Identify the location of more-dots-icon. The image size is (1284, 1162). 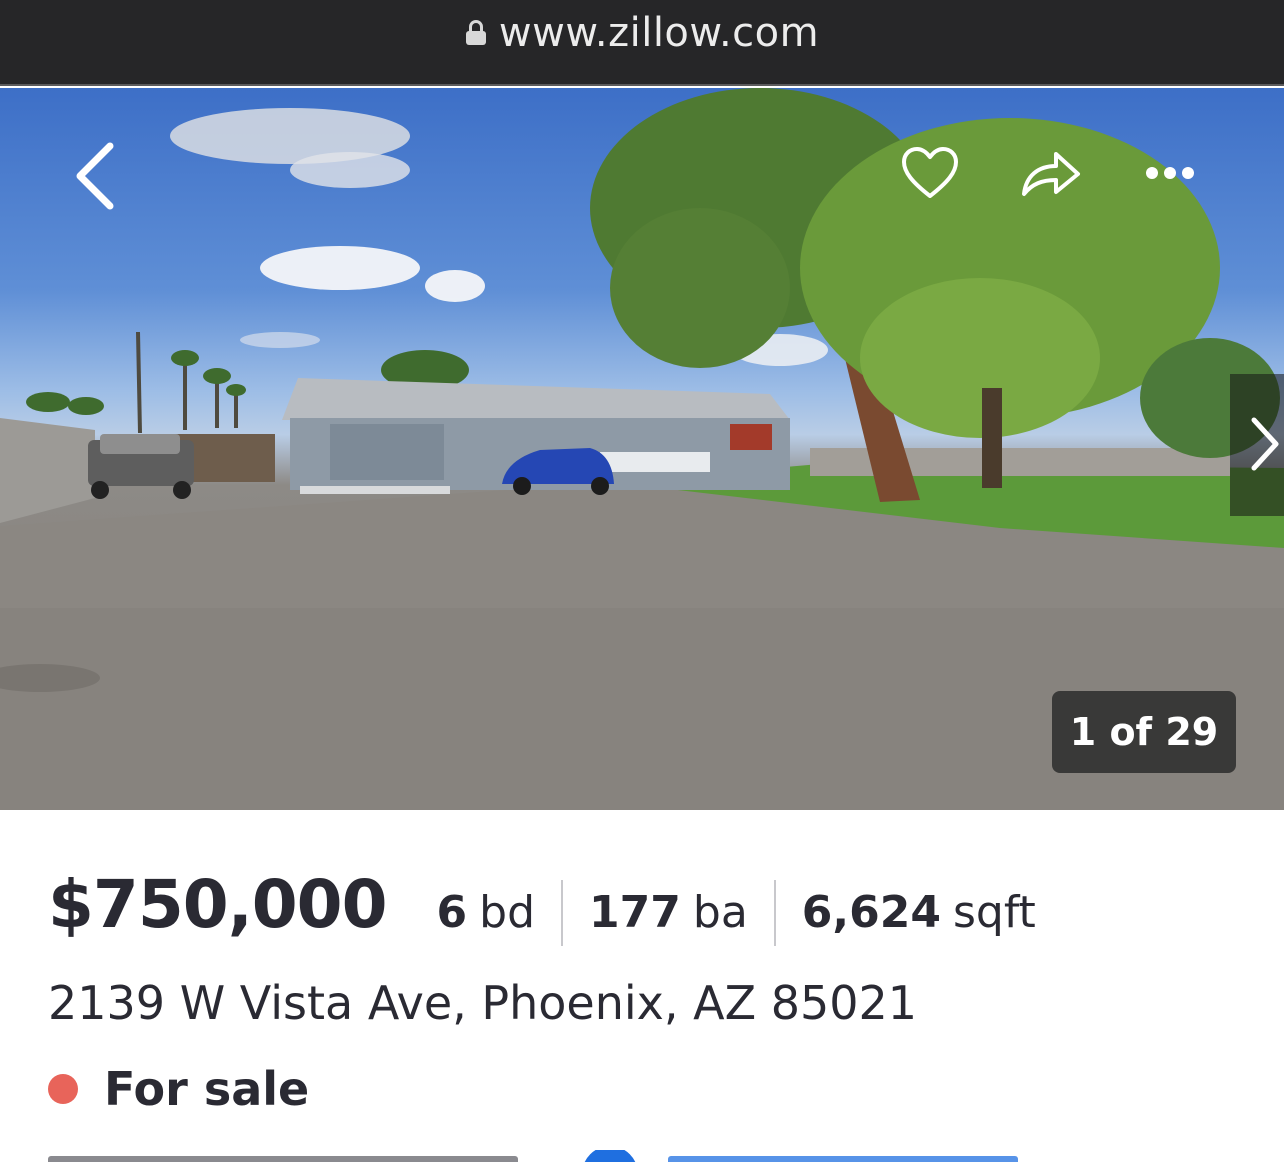
(1170, 173).